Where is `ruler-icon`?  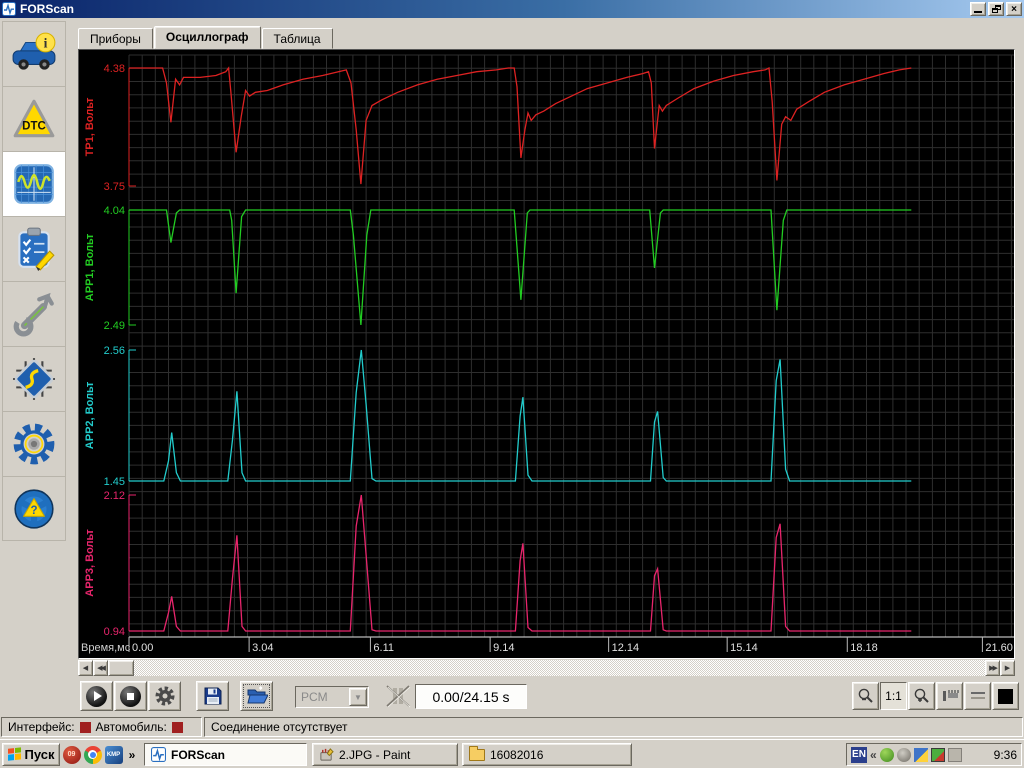 ruler-icon is located at coordinates (950, 695).